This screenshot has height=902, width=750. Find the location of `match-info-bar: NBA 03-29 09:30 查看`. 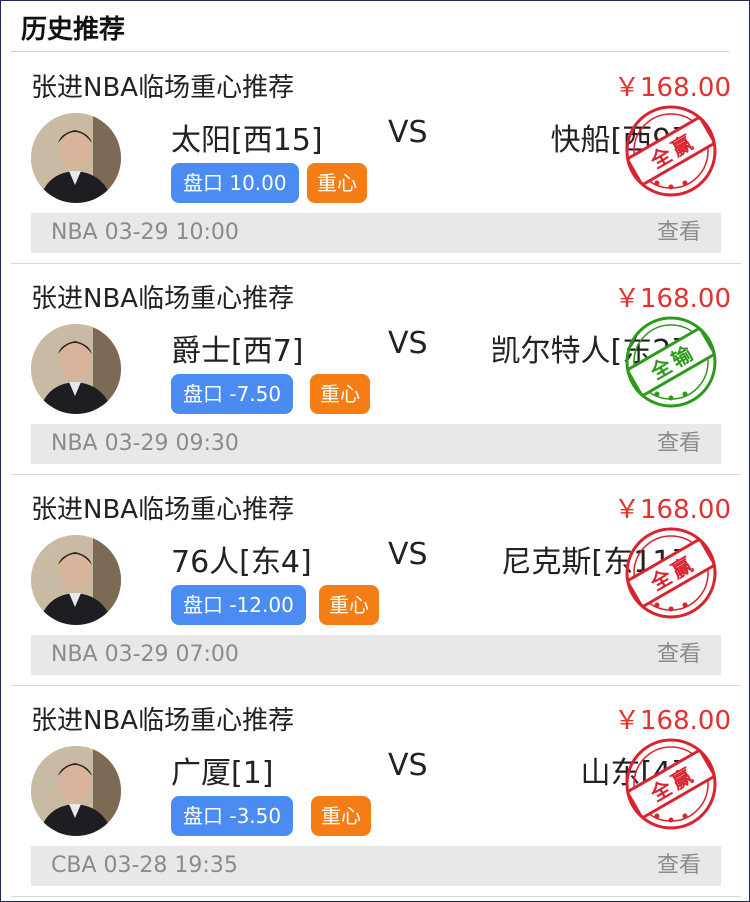

match-info-bar: NBA 03-29 09:30 查看 is located at coordinates (376, 444).